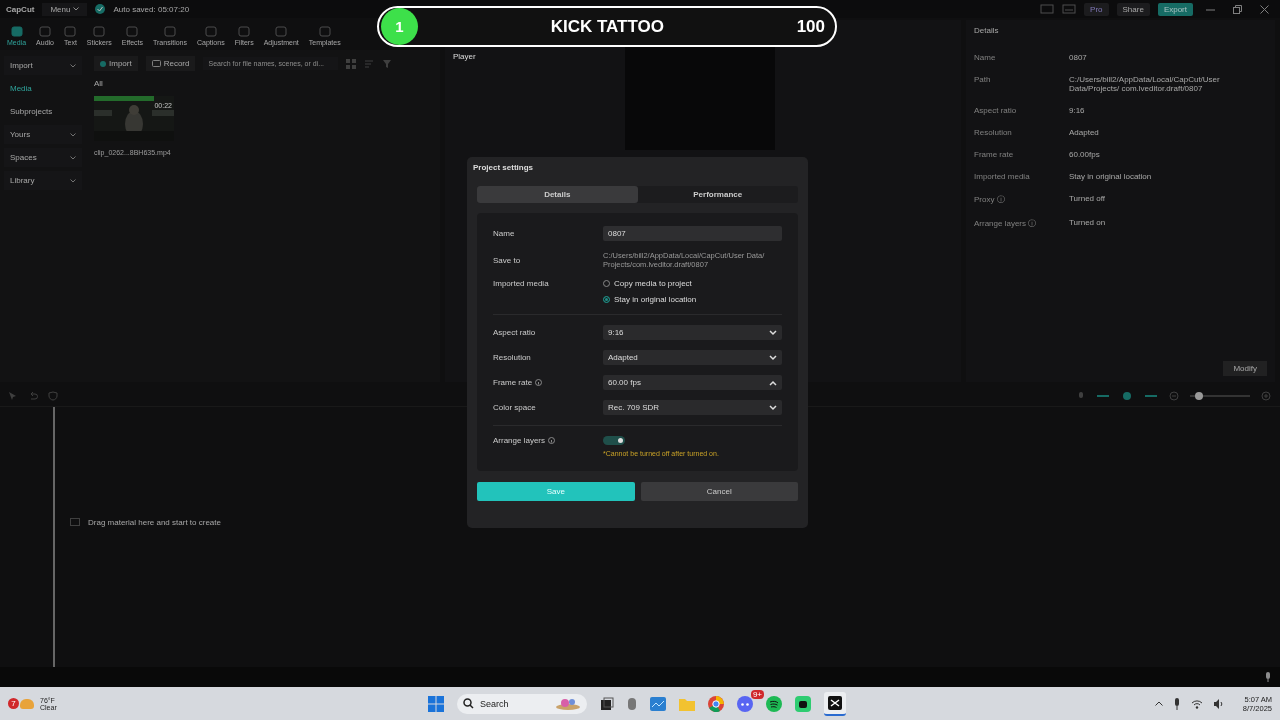 This screenshot has width=1280, height=720. I want to click on radio-option: Copy media to project, so click(650, 283).